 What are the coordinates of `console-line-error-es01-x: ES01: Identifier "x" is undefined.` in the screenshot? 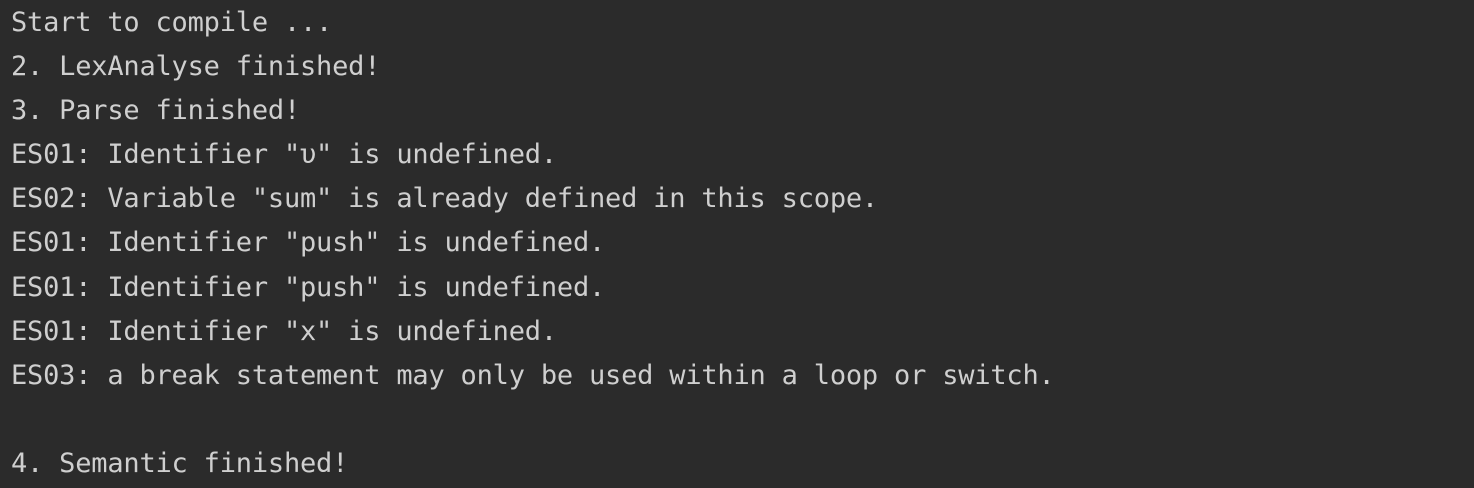 It's located at (284, 331).